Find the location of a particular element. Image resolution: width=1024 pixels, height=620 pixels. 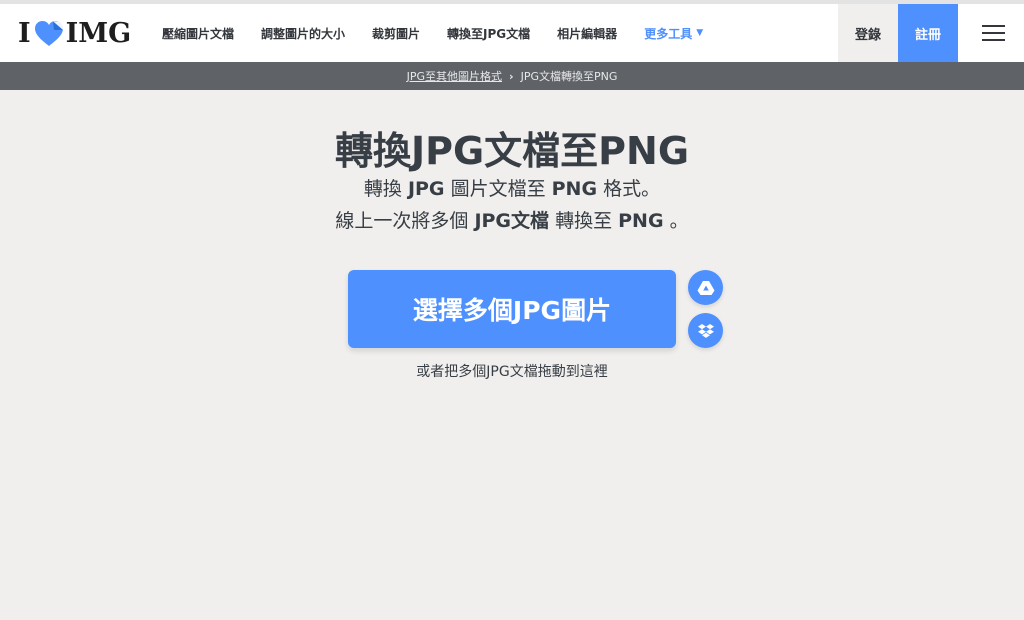

login-button: 登錄 is located at coordinates (868, 33).